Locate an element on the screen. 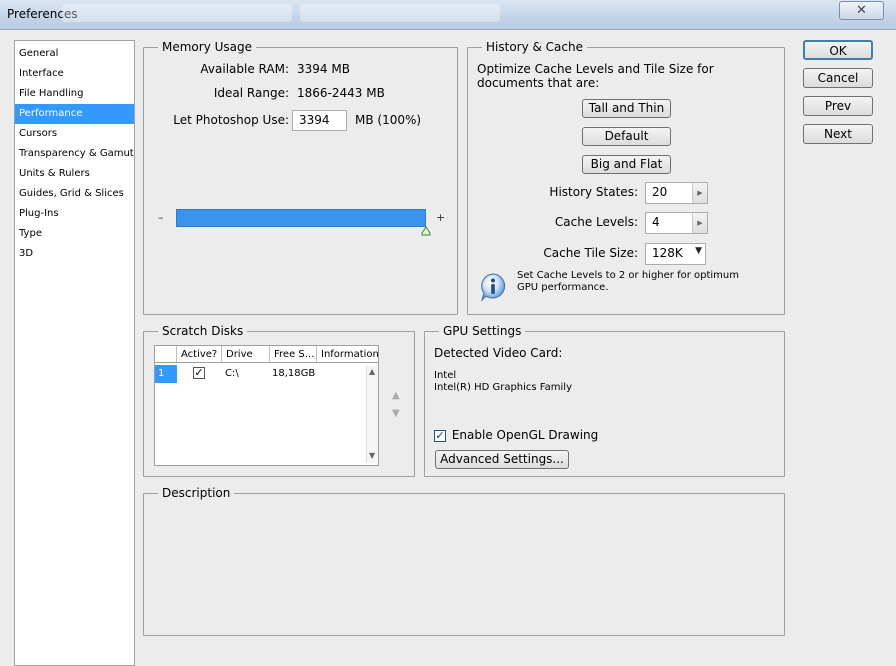 This screenshot has height=666, width=896. row-active-cell: ✓ is located at coordinates (199, 374).